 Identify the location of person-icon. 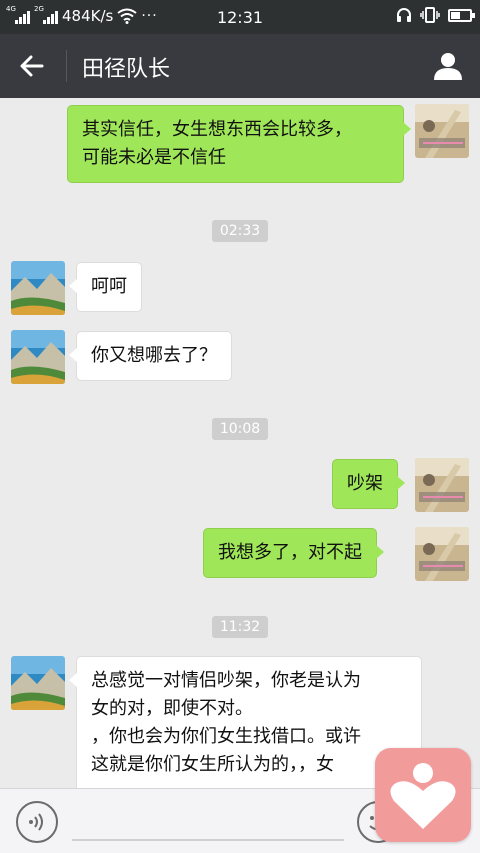
(448, 66).